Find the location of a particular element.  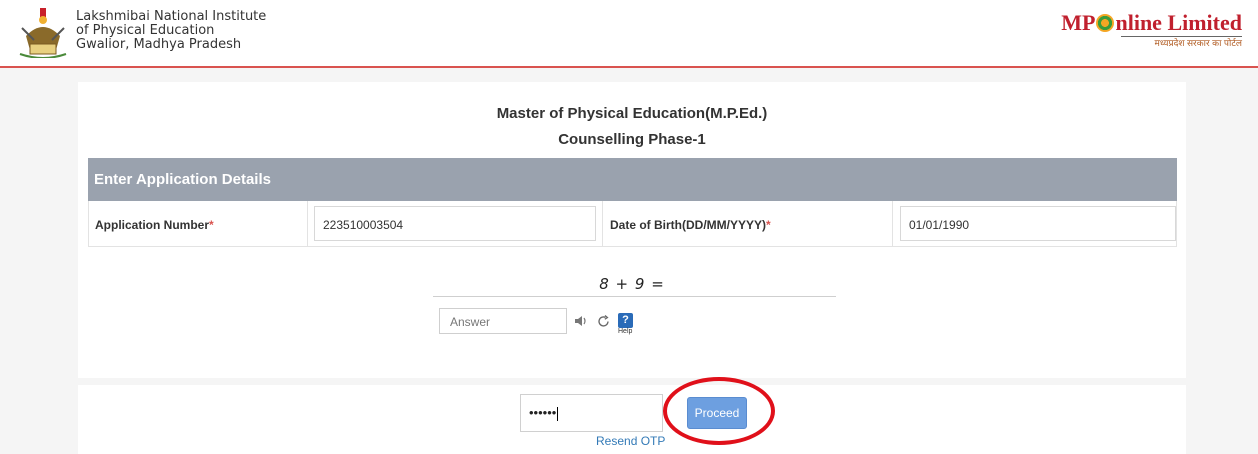

otp-panel: •••••• Proceed Resend OTP is located at coordinates (632, 415).